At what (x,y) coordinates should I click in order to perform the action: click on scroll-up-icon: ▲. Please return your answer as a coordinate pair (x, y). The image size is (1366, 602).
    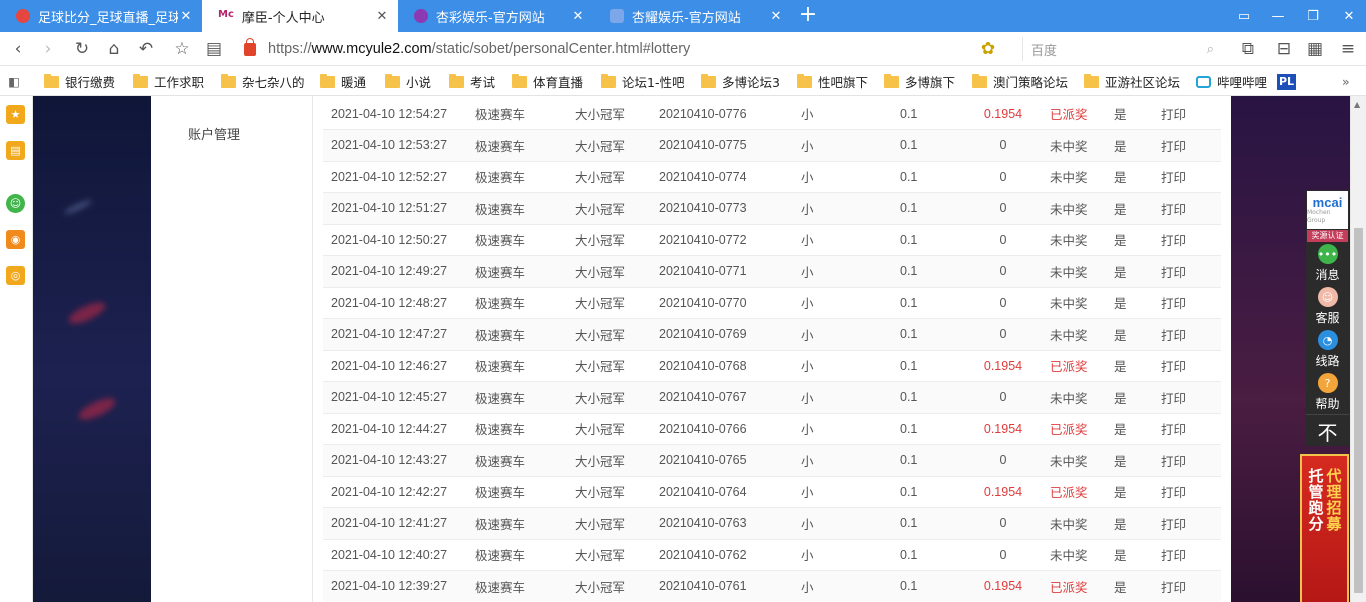
    Looking at the image, I should click on (1357, 104).